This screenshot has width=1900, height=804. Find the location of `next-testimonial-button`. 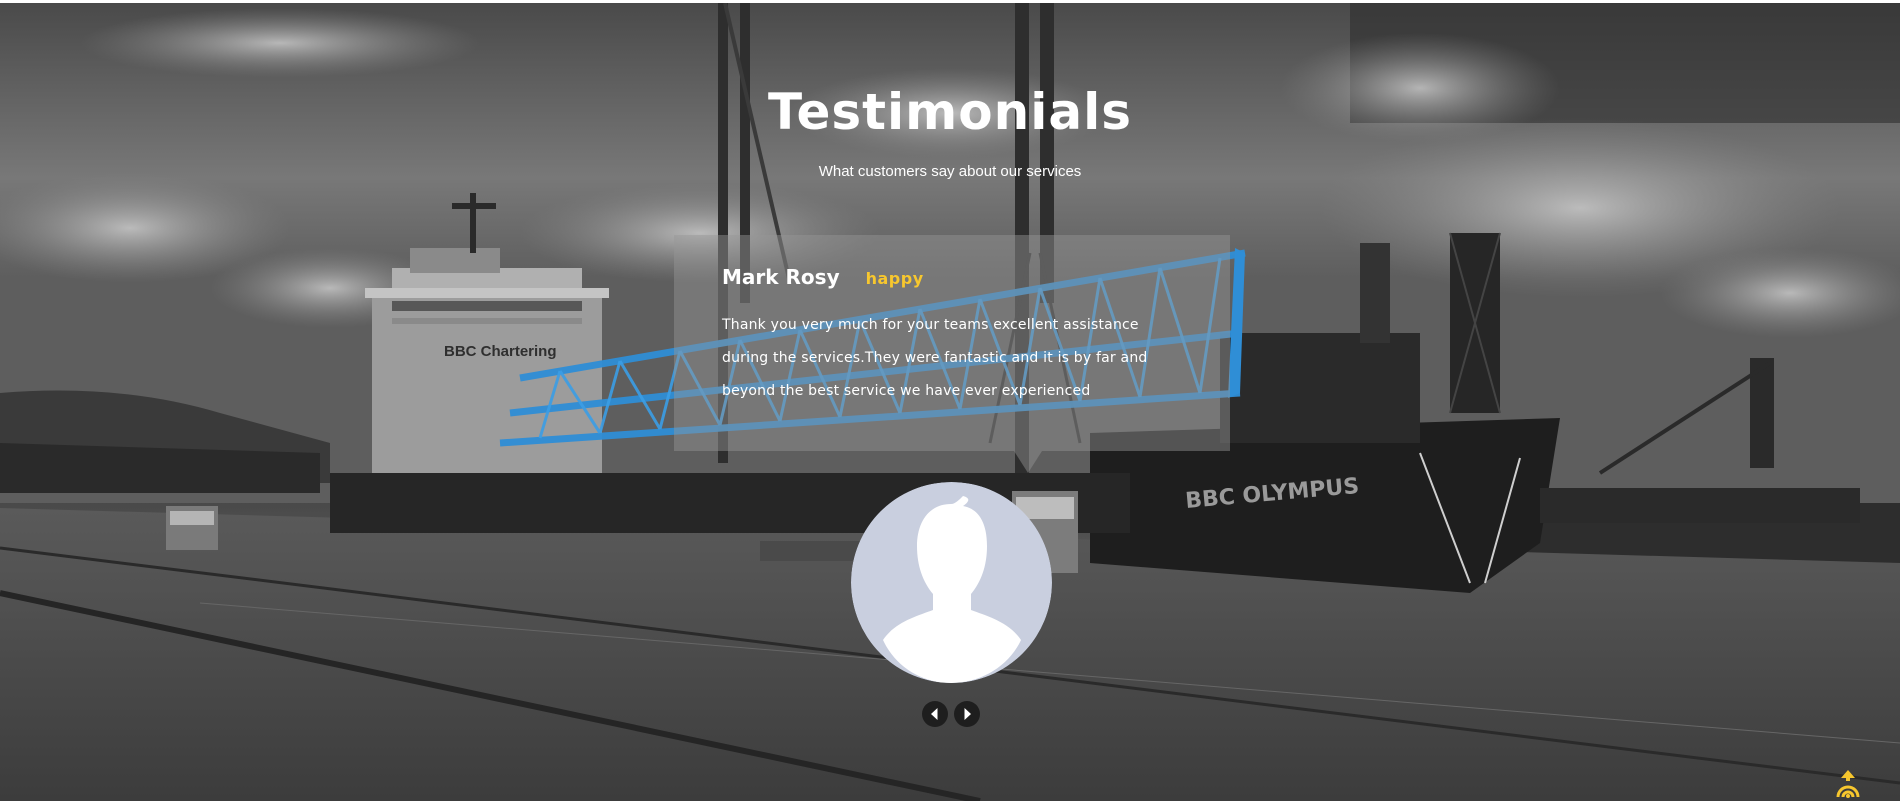

next-testimonial-button is located at coordinates (967, 714).